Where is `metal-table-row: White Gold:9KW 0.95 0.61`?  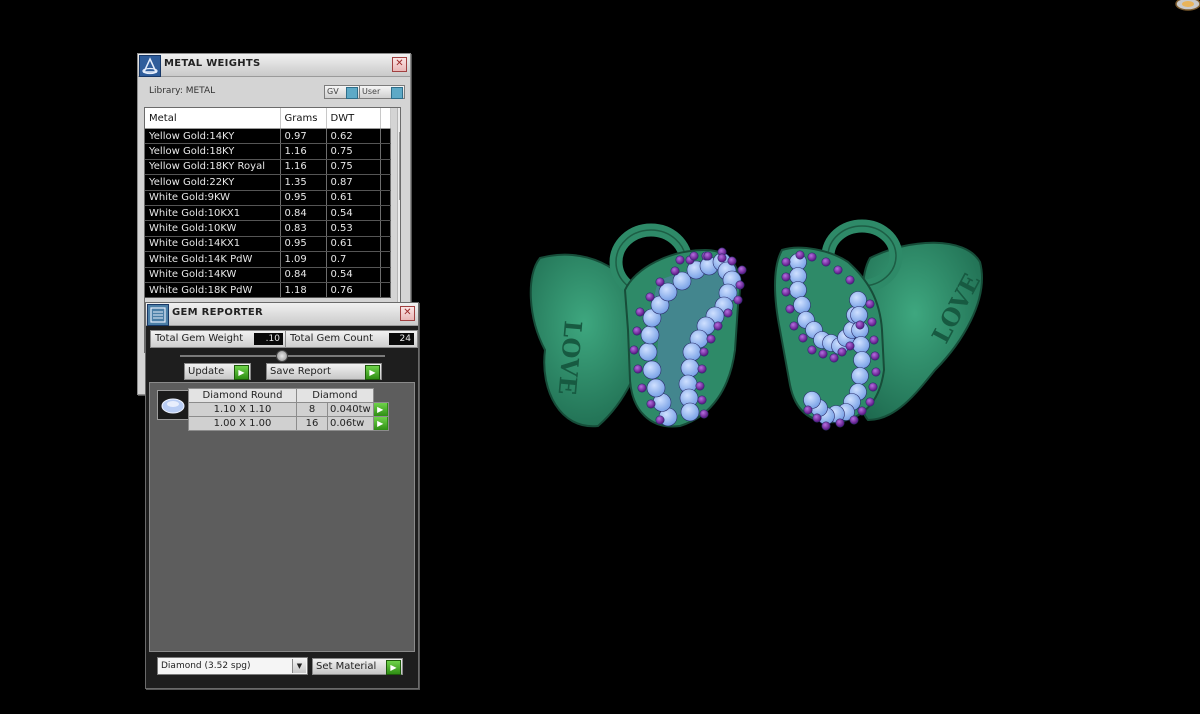 metal-table-row: White Gold:9KW 0.95 0.61 is located at coordinates (268, 198).